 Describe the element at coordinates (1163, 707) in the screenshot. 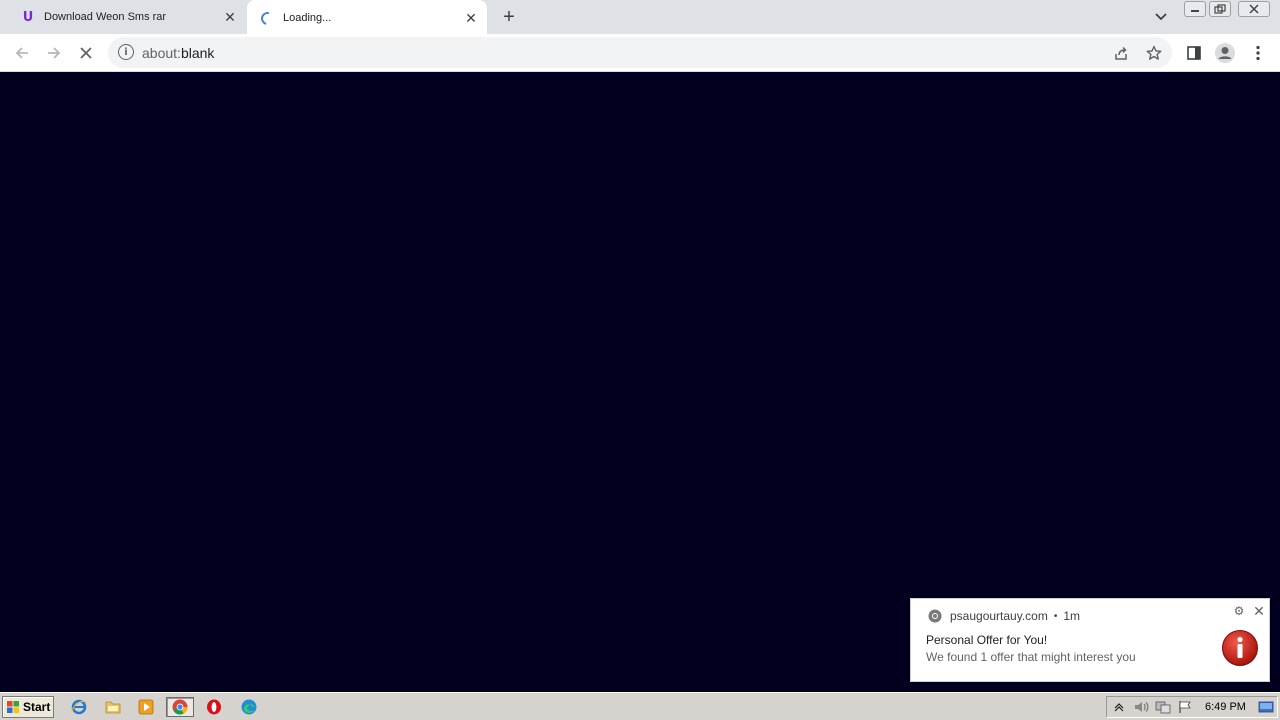

I see `network-icon` at that location.